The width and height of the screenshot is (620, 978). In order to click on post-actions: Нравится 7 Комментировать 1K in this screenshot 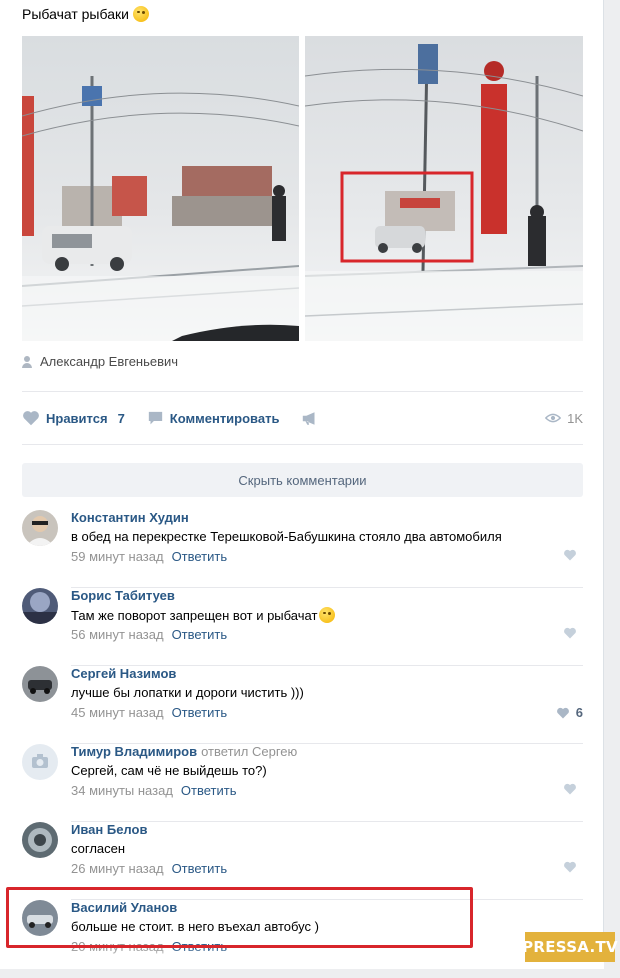, I will do `click(302, 418)`.